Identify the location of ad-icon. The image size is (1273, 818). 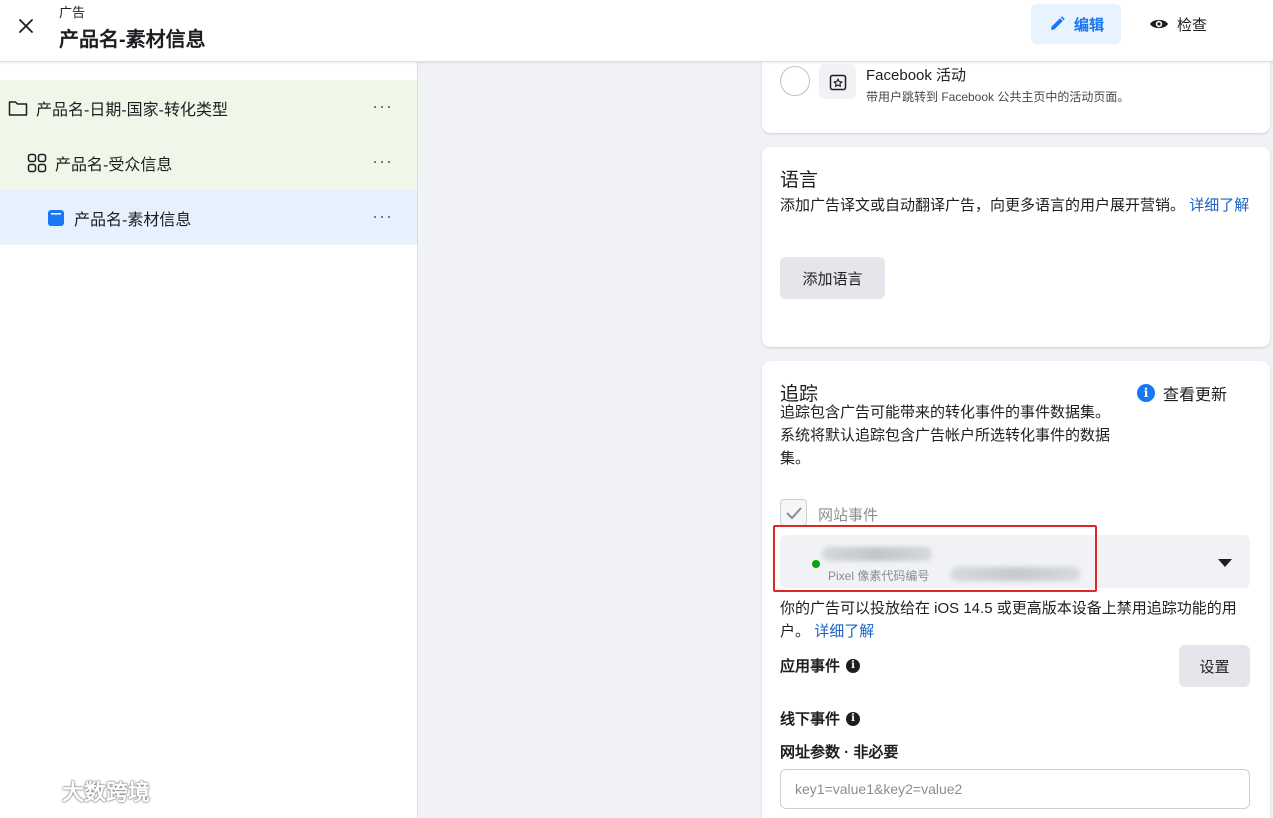
(56, 218).